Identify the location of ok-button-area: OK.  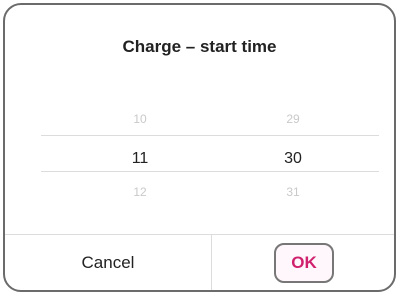
(303, 262).